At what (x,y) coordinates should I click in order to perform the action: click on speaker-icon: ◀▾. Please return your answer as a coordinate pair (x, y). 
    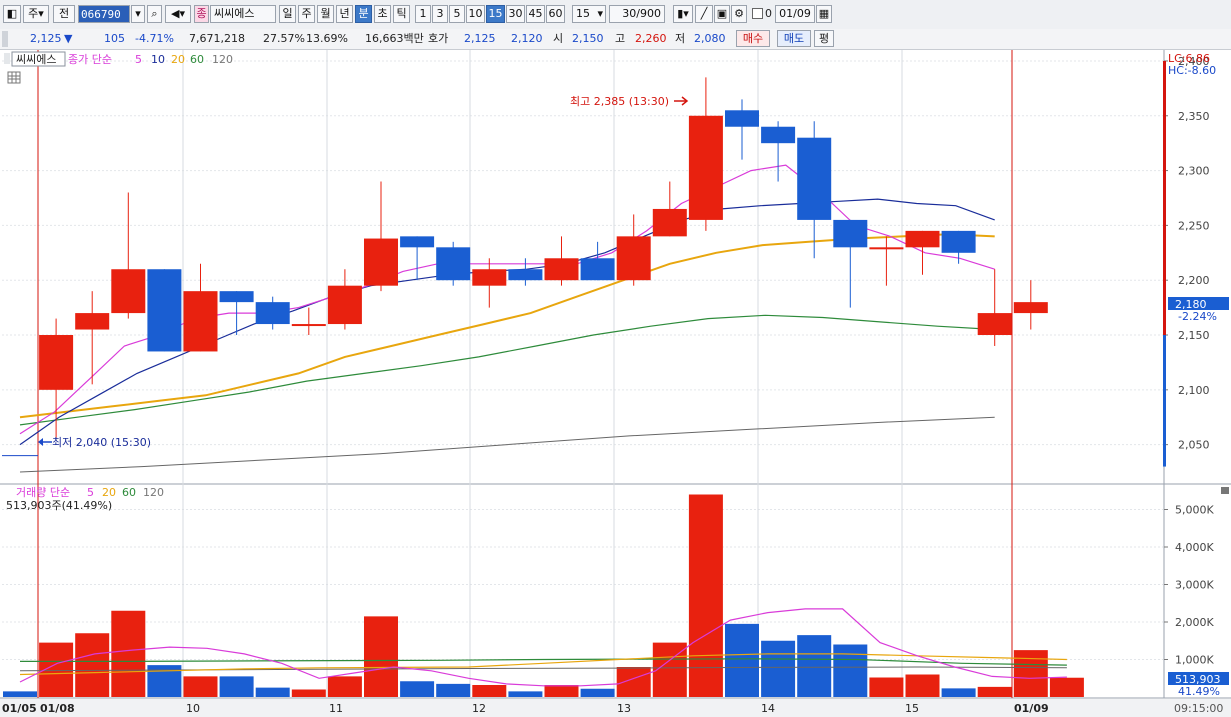
    Looking at the image, I should click on (178, 14).